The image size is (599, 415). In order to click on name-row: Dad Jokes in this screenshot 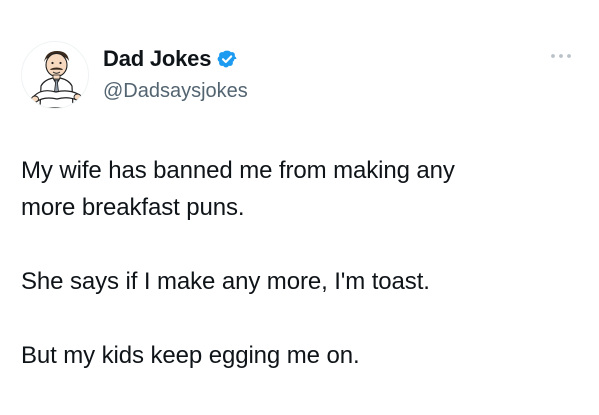, I will do `click(175, 59)`.